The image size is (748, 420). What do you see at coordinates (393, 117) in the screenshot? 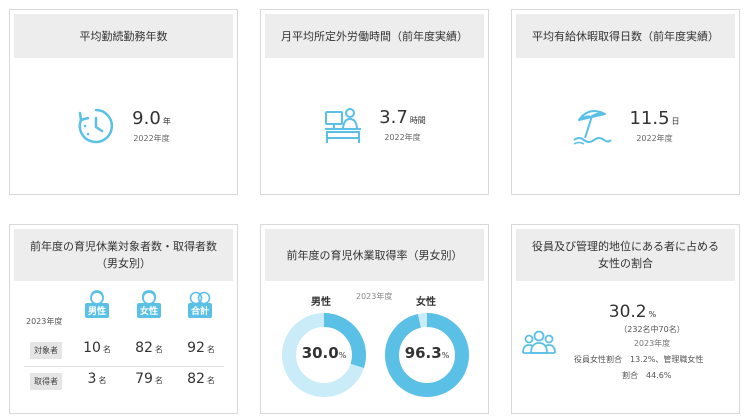
I see `stat-value: 3.7` at bounding box center [393, 117].